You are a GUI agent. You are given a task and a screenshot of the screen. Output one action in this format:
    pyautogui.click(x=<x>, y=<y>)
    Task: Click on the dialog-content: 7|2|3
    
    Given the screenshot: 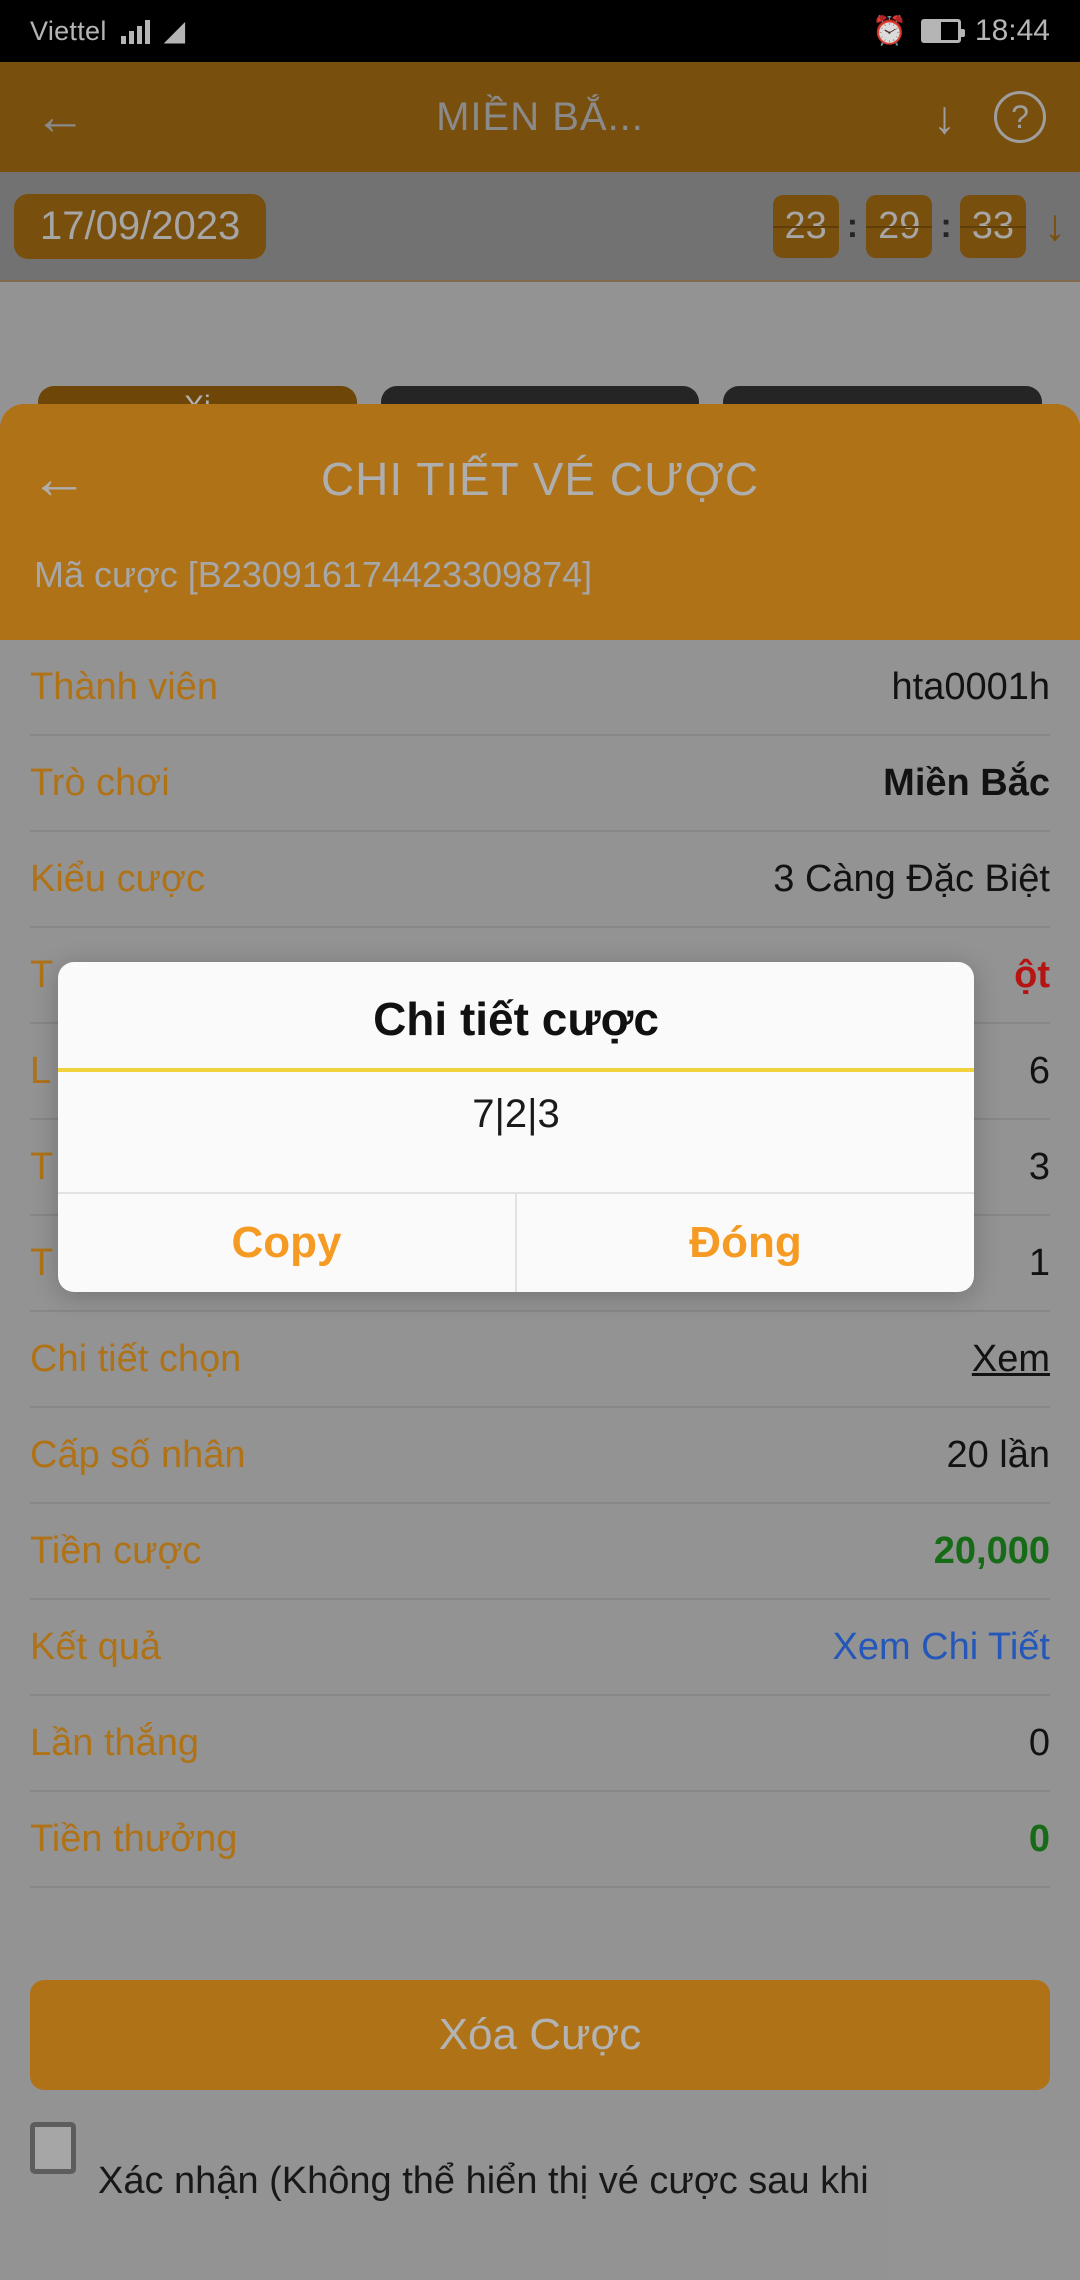 What is the action you would take?
    pyautogui.click(x=516, y=1114)
    